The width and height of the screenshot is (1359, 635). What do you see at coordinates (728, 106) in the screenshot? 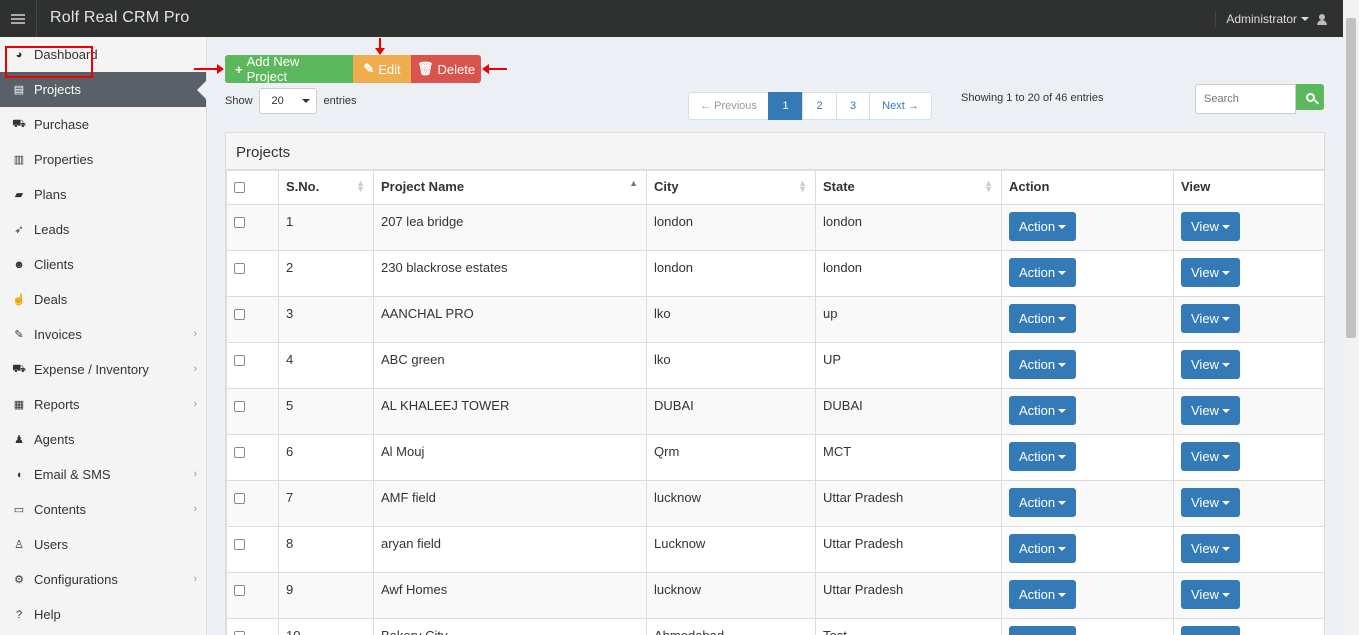
I see `previous-page-button: ← Previous` at bounding box center [728, 106].